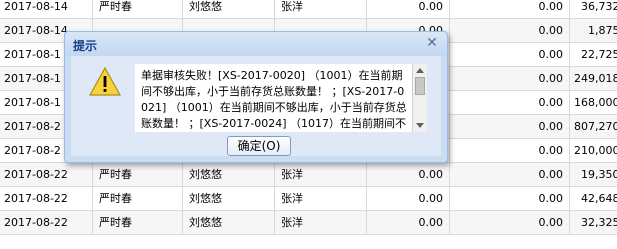 The image size is (617, 249). Describe the element at coordinates (420, 86) in the screenshot. I see `scroll-thumb` at that location.